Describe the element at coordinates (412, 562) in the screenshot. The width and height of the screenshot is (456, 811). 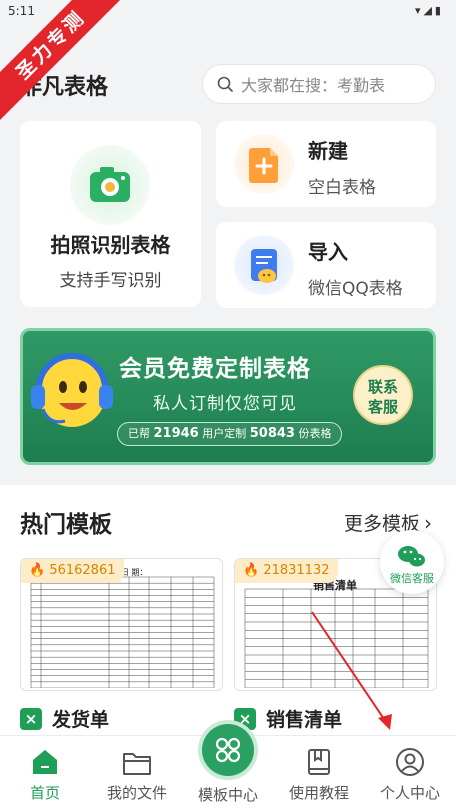
I see `wechat-service-button: 微信客服` at that location.